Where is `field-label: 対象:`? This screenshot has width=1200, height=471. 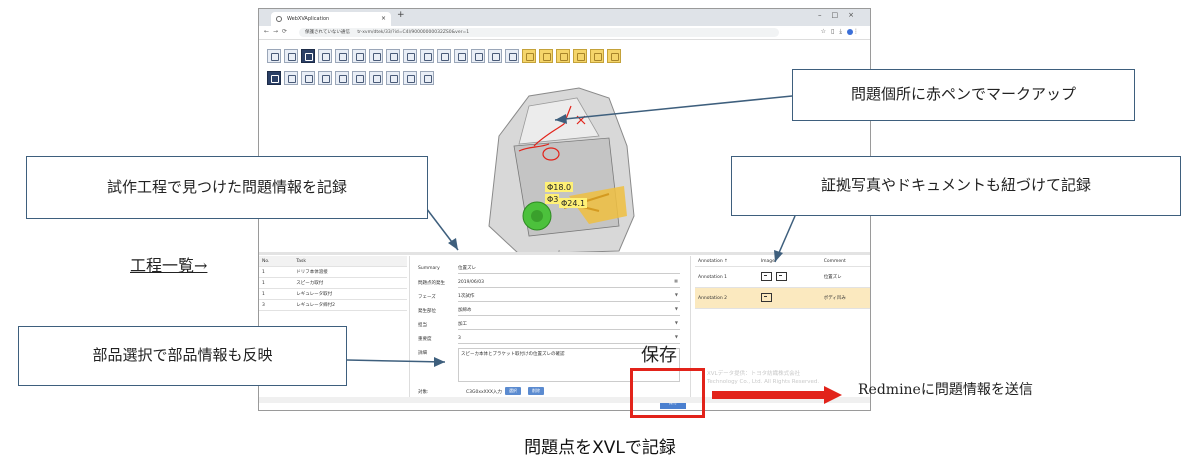
field-label: 対象: is located at coordinates (423, 392).